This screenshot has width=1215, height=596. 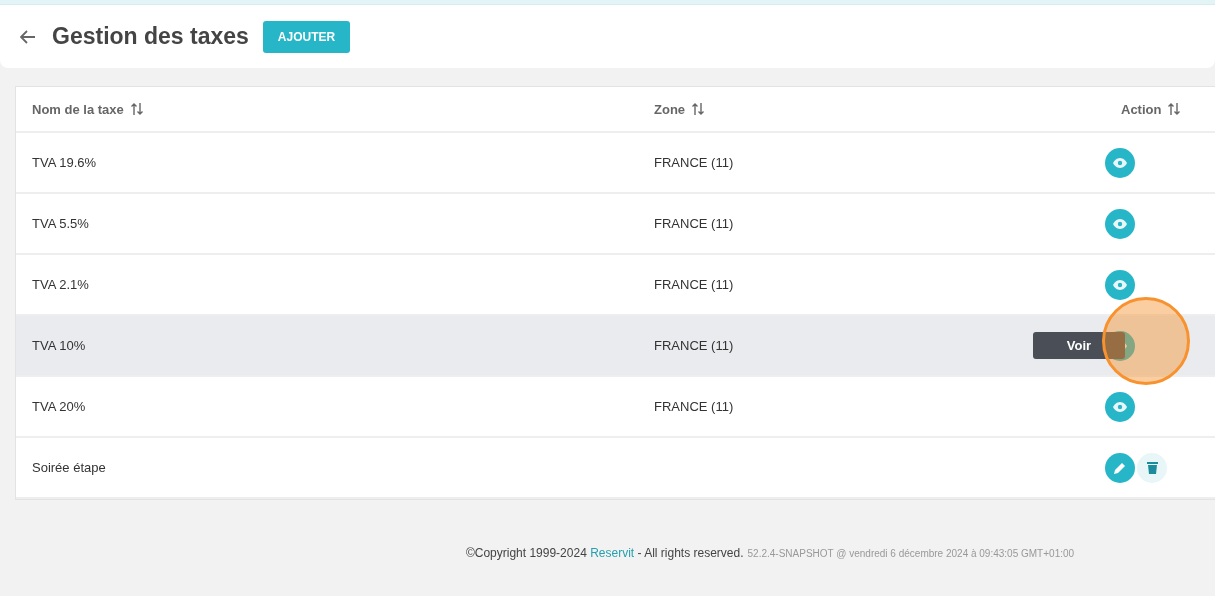 I want to click on column-header: Zone, so click(x=670, y=109).